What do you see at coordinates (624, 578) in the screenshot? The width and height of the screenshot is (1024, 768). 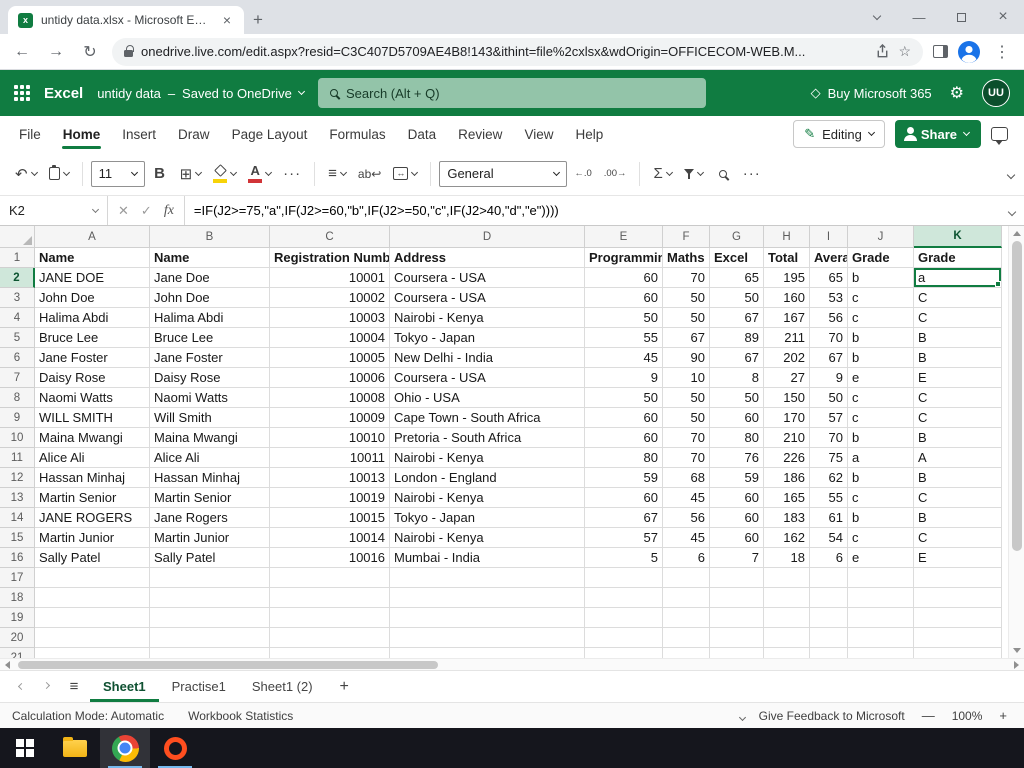 I see `cell-E17` at bounding box center [624, 578].